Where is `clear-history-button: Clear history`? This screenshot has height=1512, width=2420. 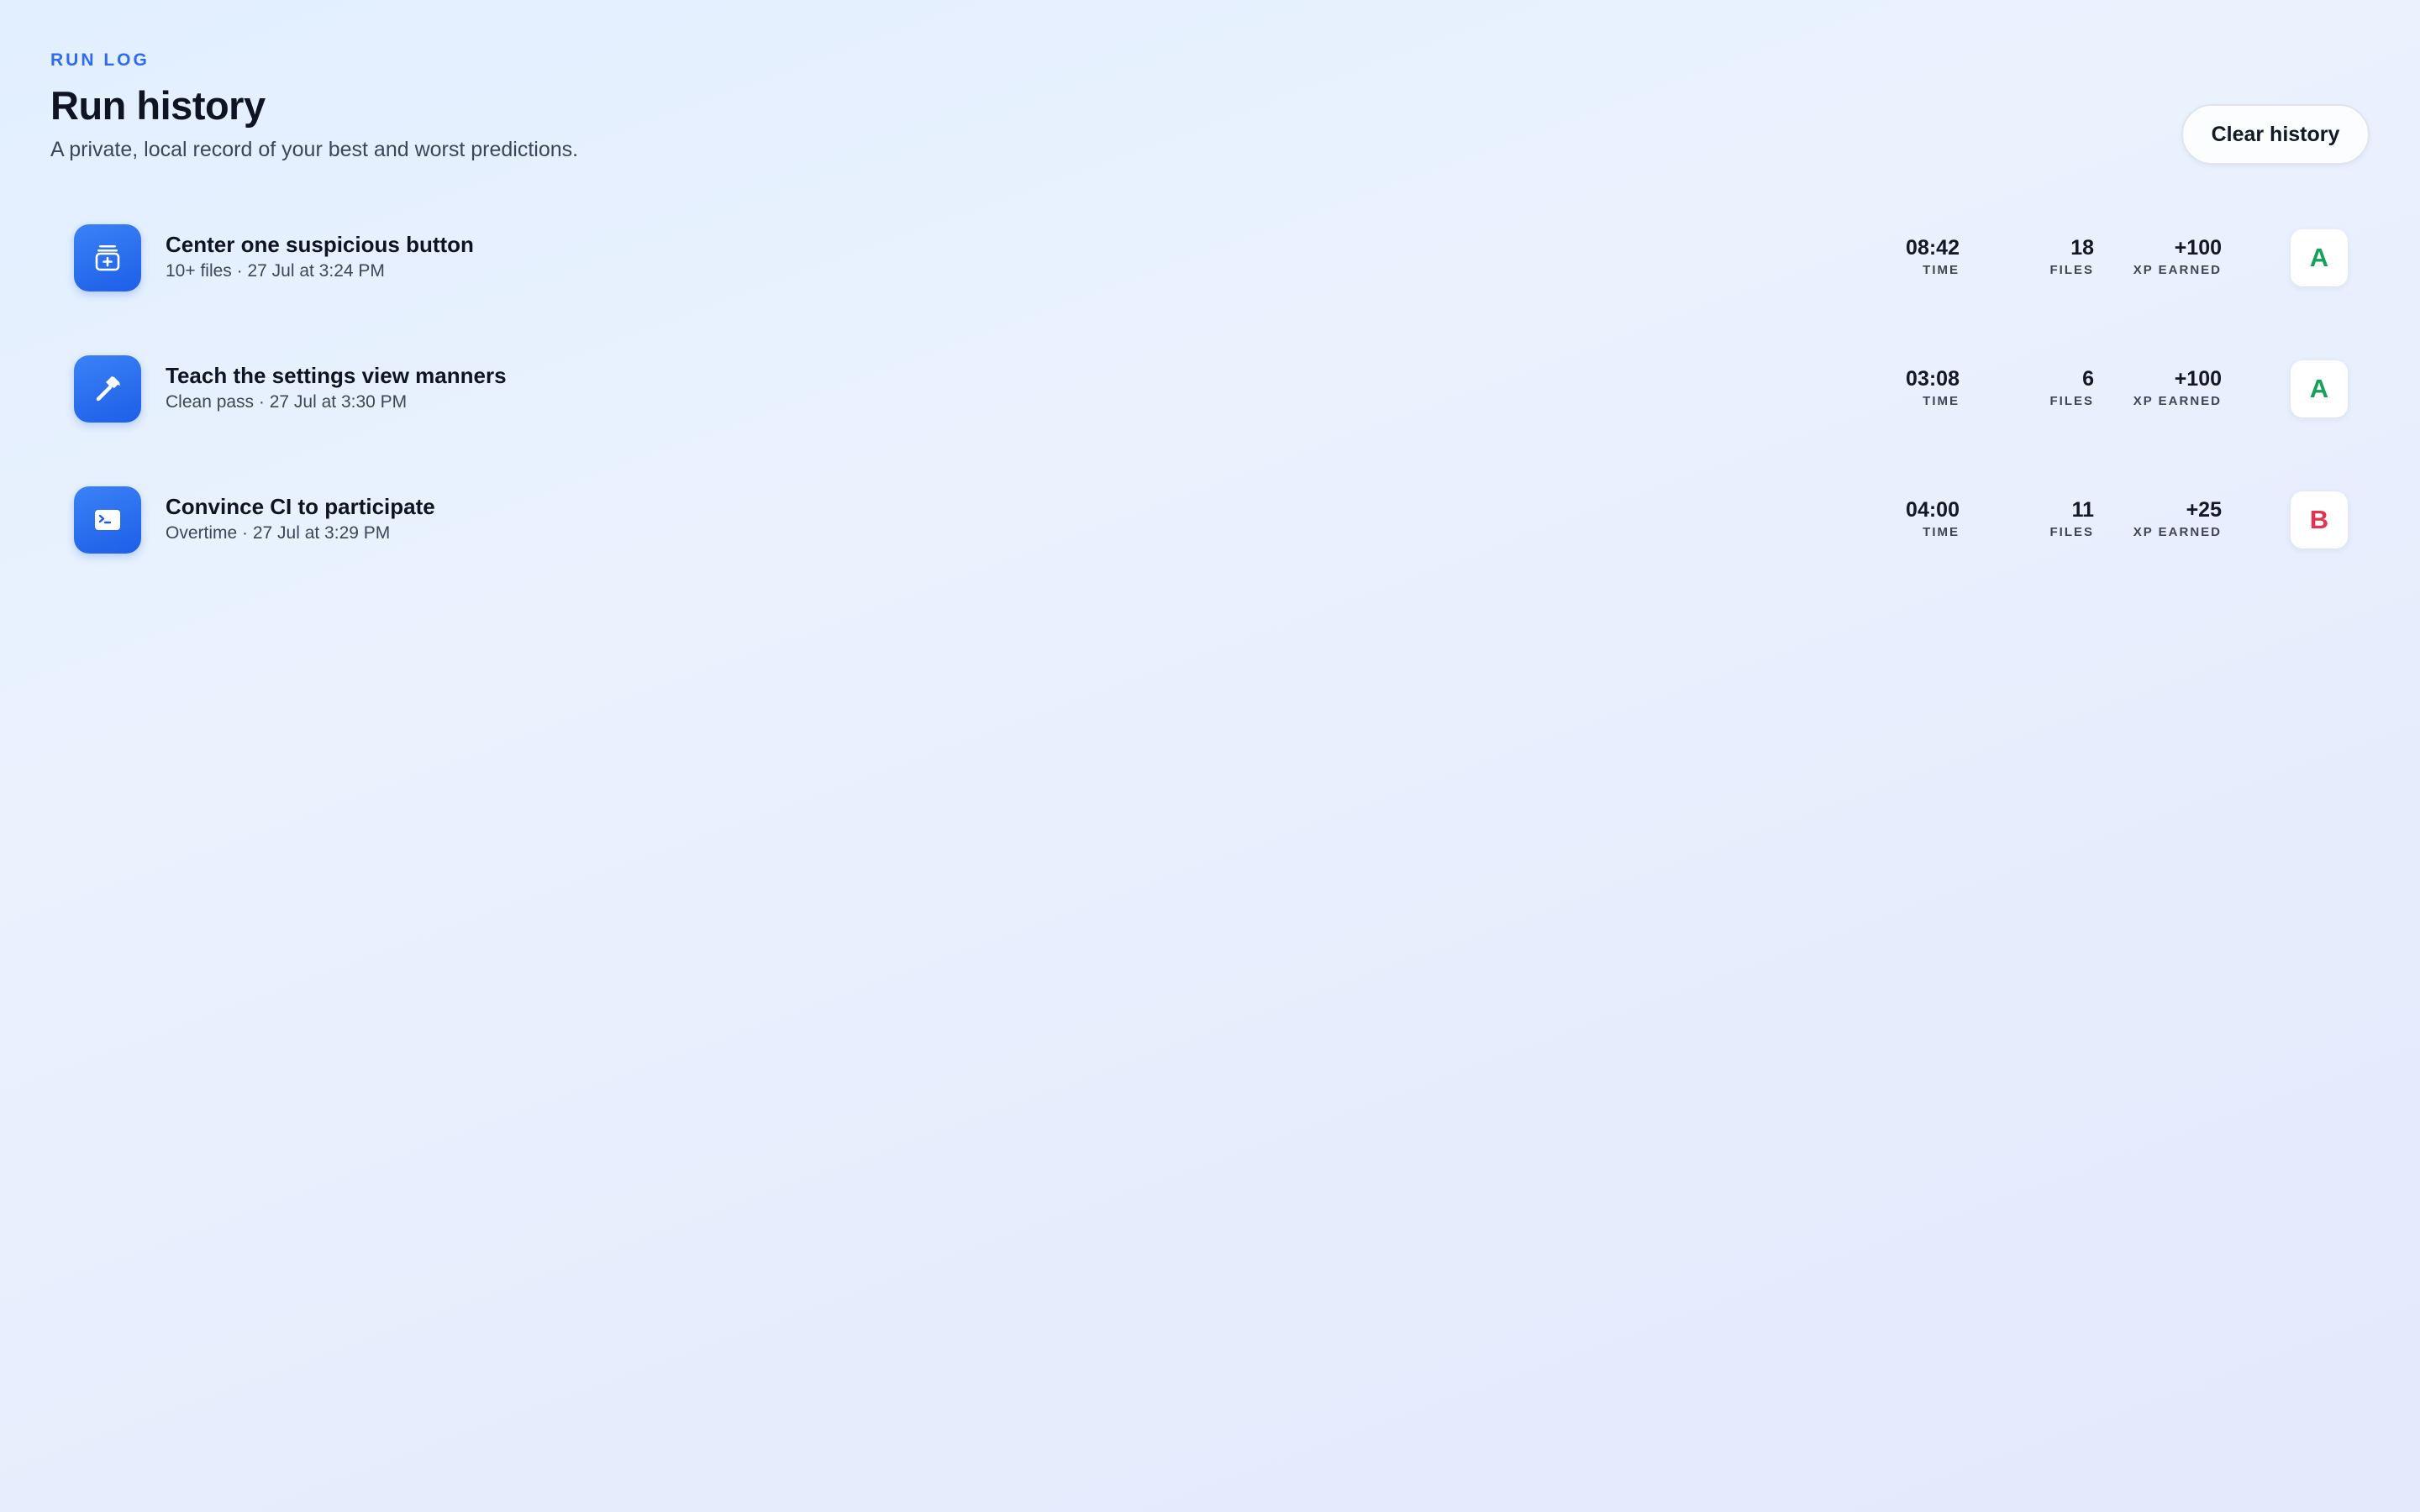 clear-history-button: Clear history is located at coordinates (2275, 134).